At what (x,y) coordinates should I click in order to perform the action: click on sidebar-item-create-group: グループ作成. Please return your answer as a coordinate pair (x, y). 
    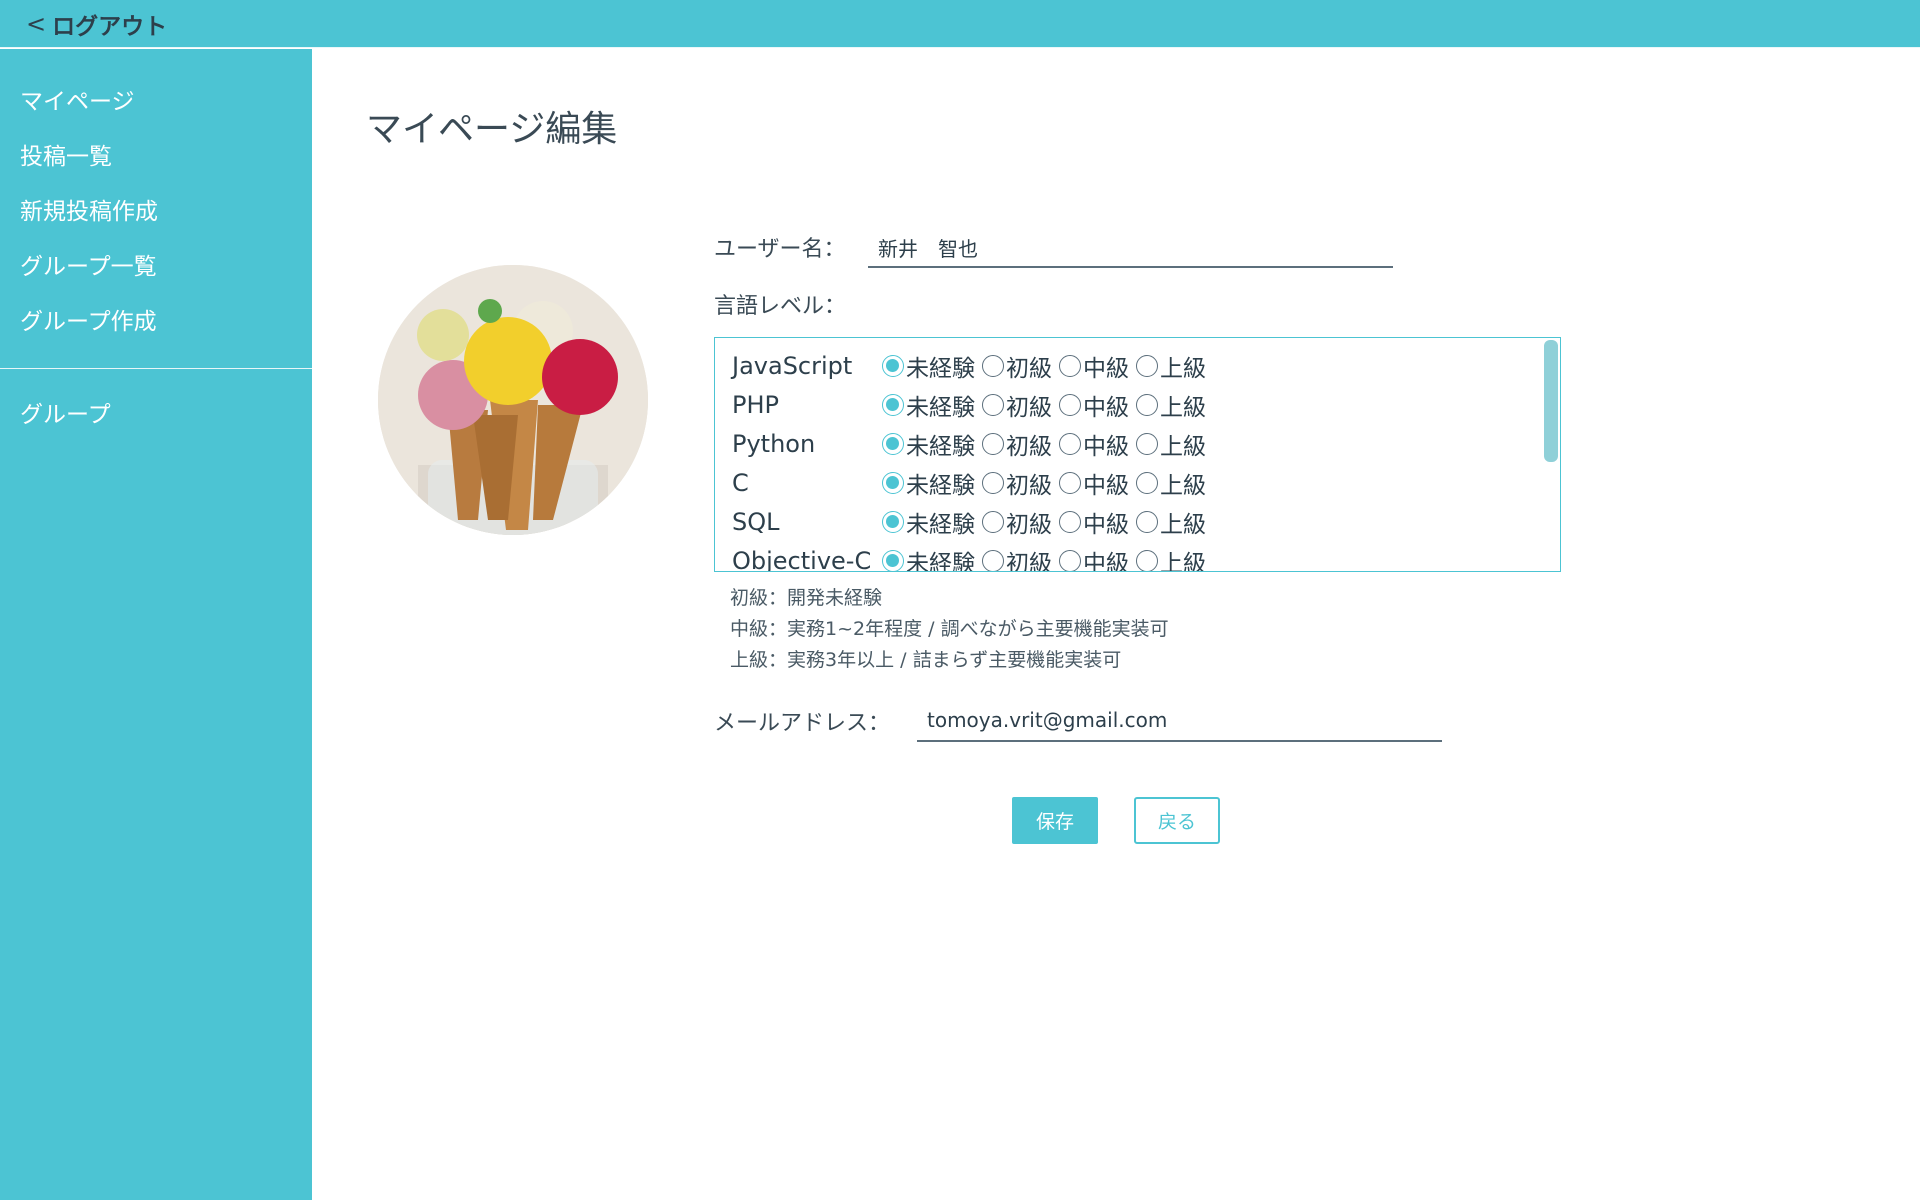
    Looking at the image, I should click on (156, 318).